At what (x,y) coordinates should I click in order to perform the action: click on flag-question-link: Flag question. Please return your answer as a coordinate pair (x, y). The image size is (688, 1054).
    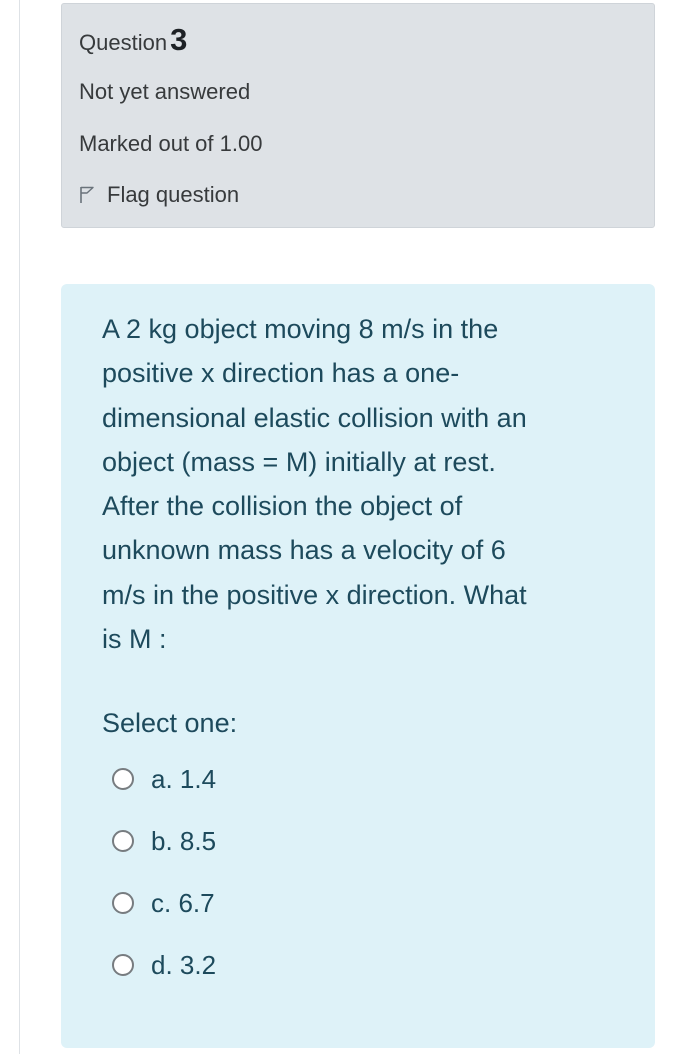
    Looking at the image, I should click on (159, 195).